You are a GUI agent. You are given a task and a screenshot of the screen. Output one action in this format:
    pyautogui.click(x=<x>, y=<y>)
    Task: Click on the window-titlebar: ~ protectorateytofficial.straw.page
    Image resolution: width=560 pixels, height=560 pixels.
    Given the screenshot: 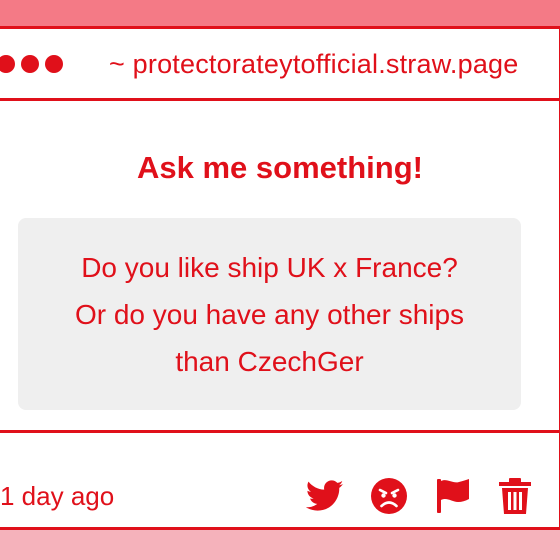 What is the action you would take?
    pyautogui.click(x=279, y=65)
    